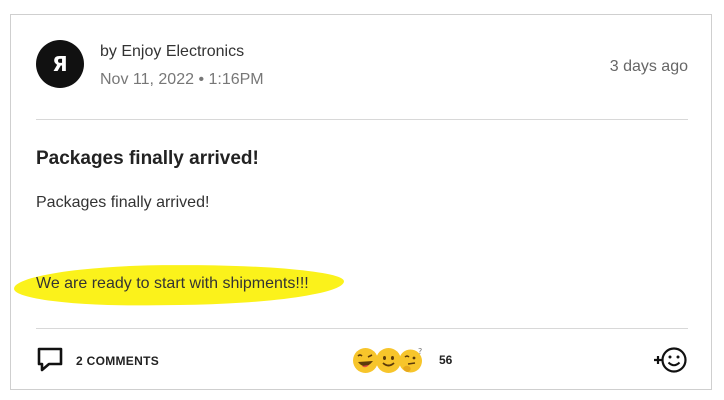  I want to click on thinking-emoji-icon: ?, so click(411, 360).